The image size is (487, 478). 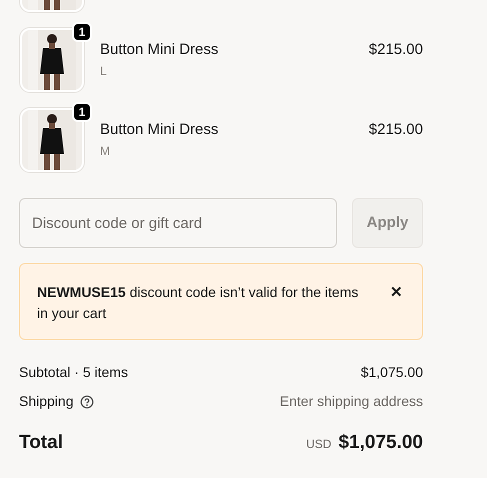 What do you see at coordinates (46, 401) in the screenshot?
I see `shipping-label: Shipping` at bounding box center [46, 401].